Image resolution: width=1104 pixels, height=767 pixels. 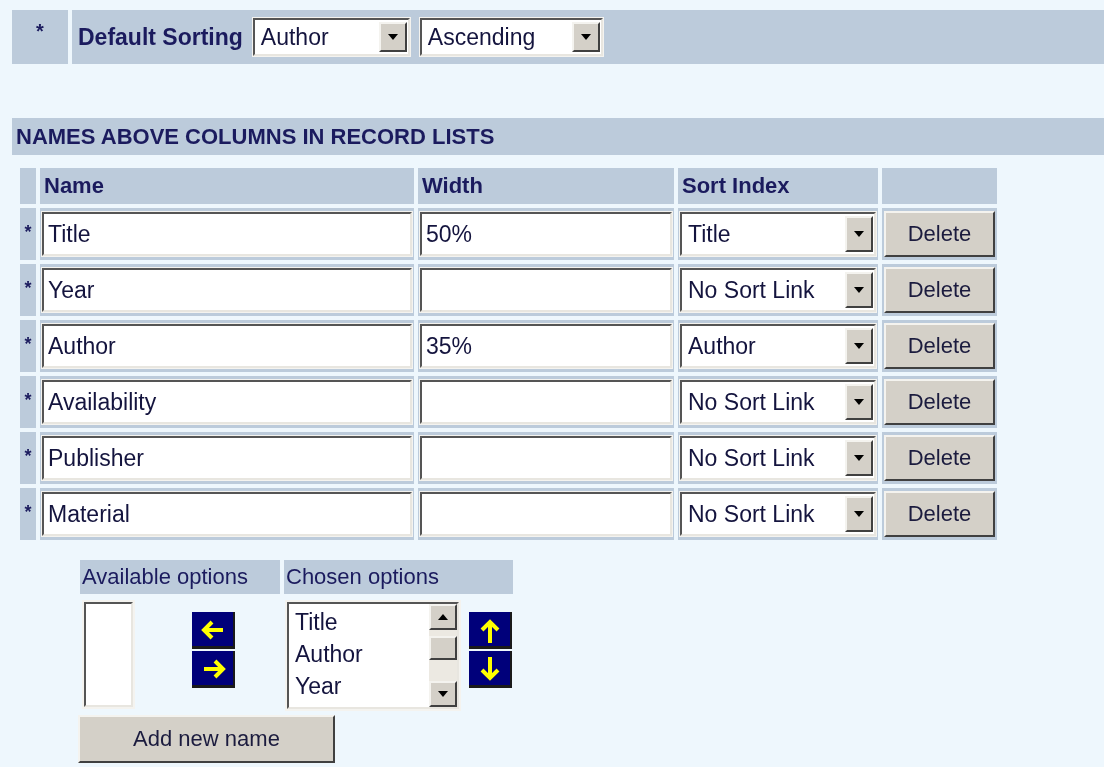 I want to click on sort-order-select: Ascending, so click(x=511, y=37).